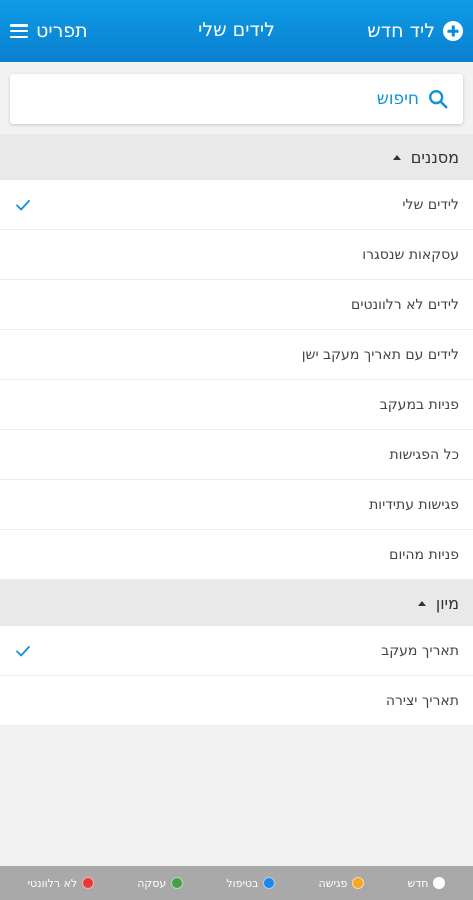 This screenshot has width=473, height=900. I want to click on search-container: חיפוש, so click(236, 98).